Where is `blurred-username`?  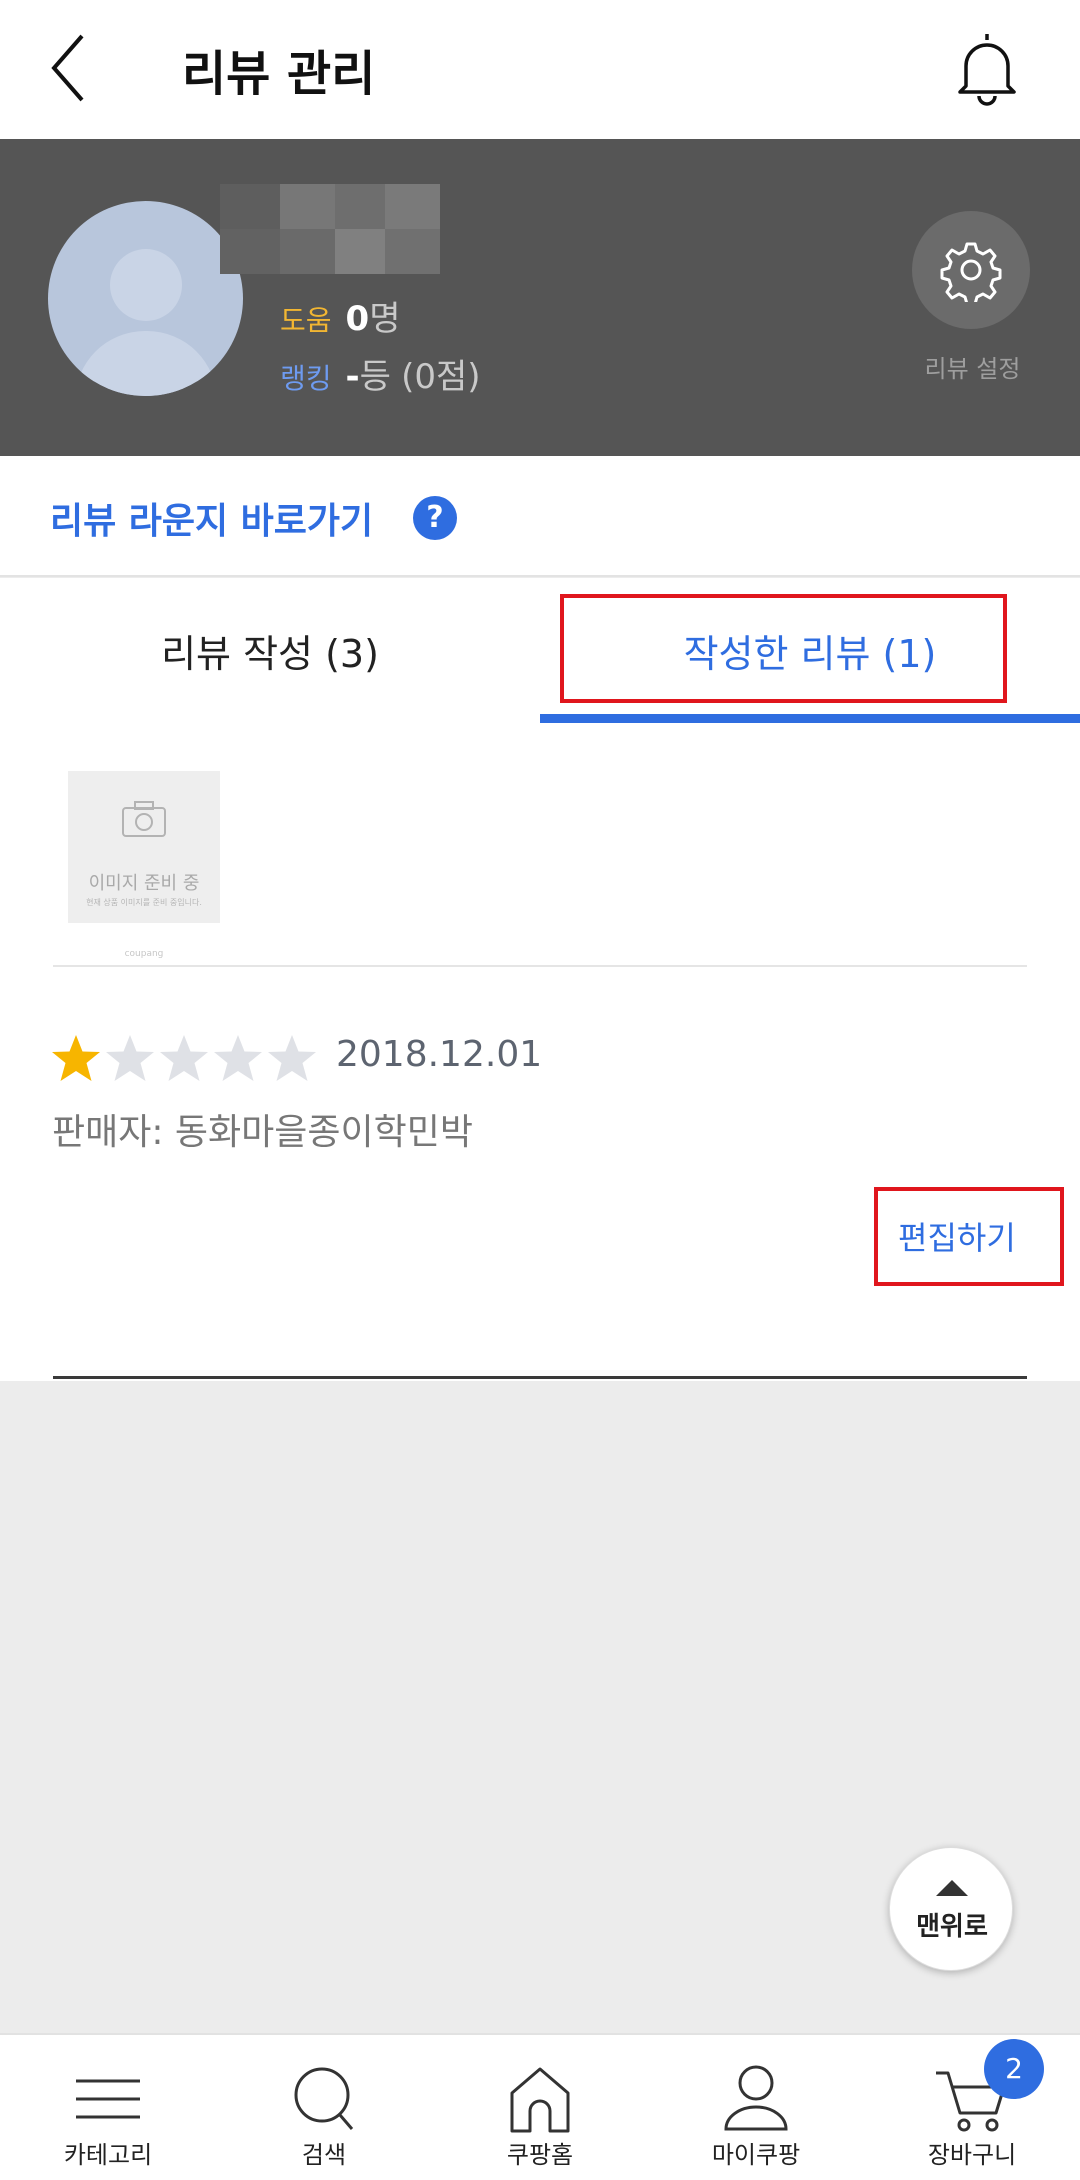 blurred-username is located at coordinates (330, 229).